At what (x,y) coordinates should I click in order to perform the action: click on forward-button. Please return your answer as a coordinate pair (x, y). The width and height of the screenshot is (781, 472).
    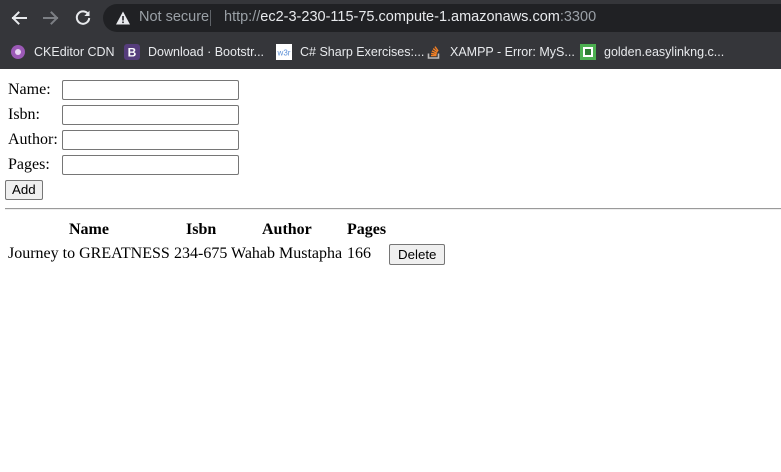
    Looking at the image, I should click on (51, 18).